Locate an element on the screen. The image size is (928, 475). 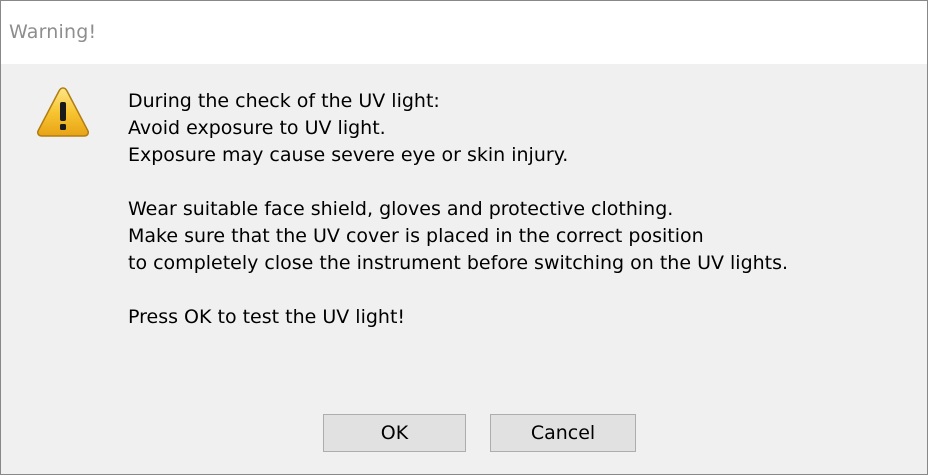
cancel-button: Cancel is located at coordinates (563, 433).